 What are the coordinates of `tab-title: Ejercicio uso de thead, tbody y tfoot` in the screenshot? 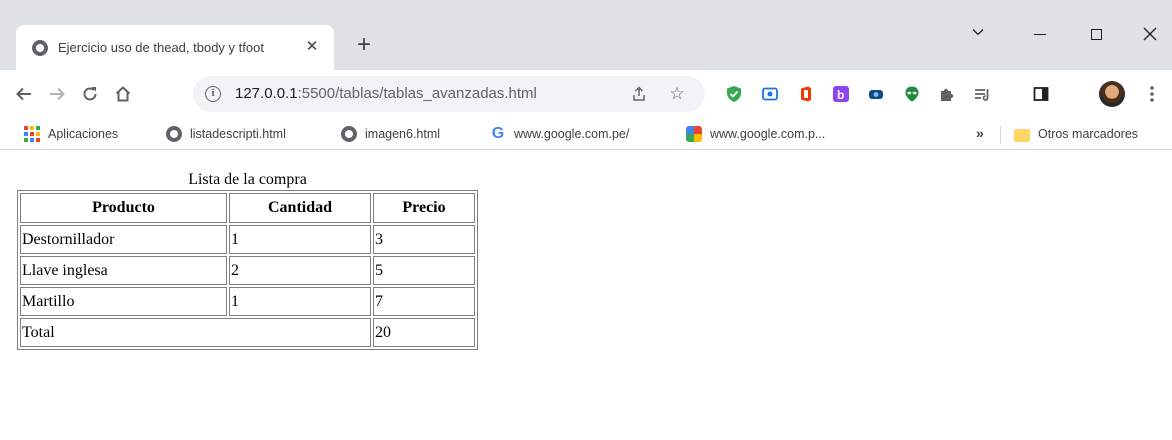 It's located at (161, 47).